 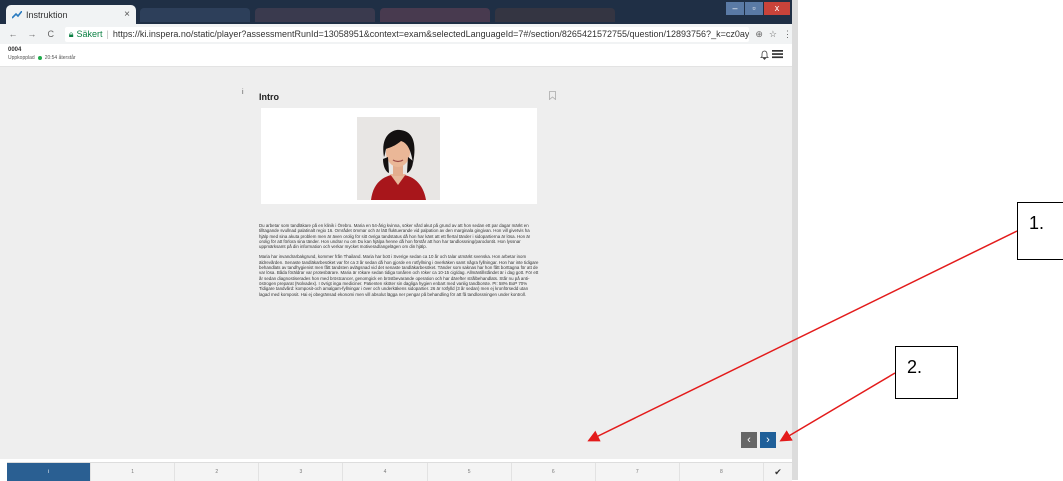 What do you see at coordinates (1040, 231) in the screenshot?
I see `annotation-callout-1: 1.` at bounding box center [1040, 231].